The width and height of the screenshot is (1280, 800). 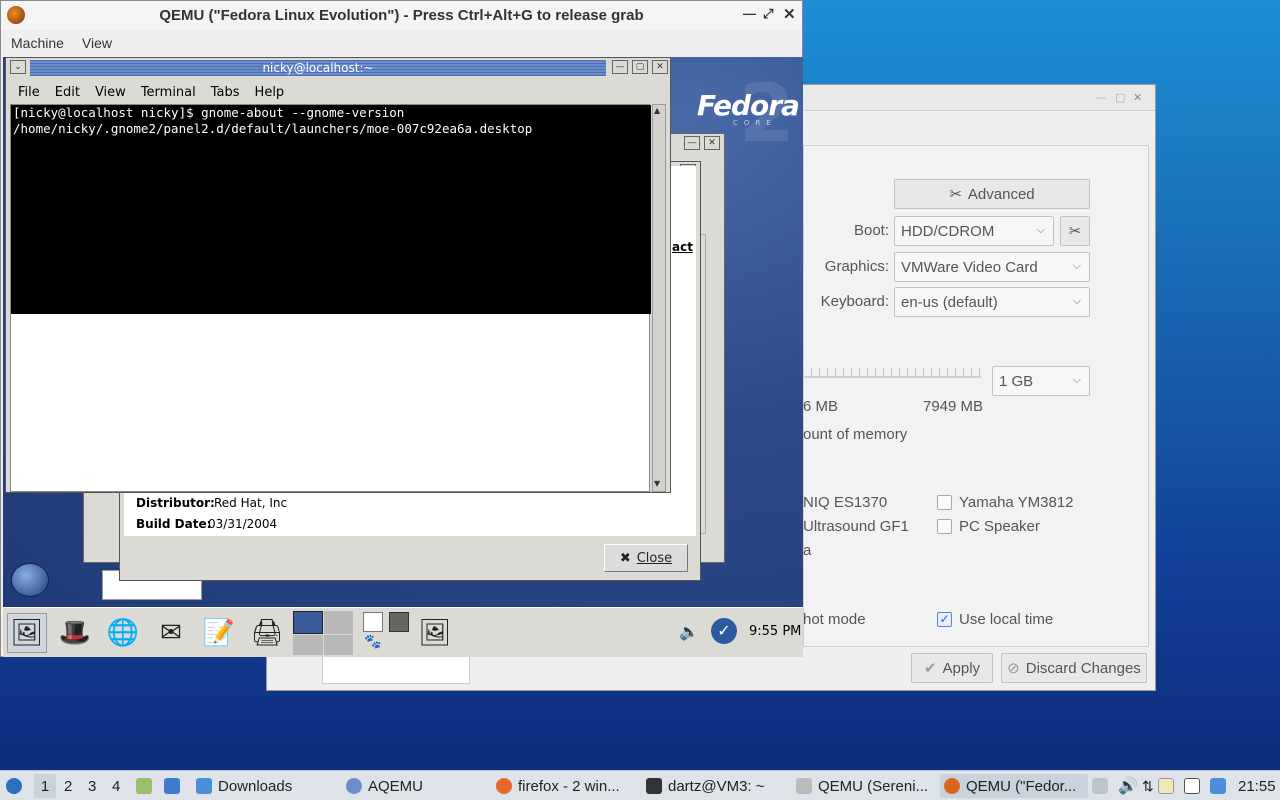 What do you see at coordinates (767, 113) in the screenshot?
I see `fedora-watermark-icon: 2` at bounding box center [767, 113].